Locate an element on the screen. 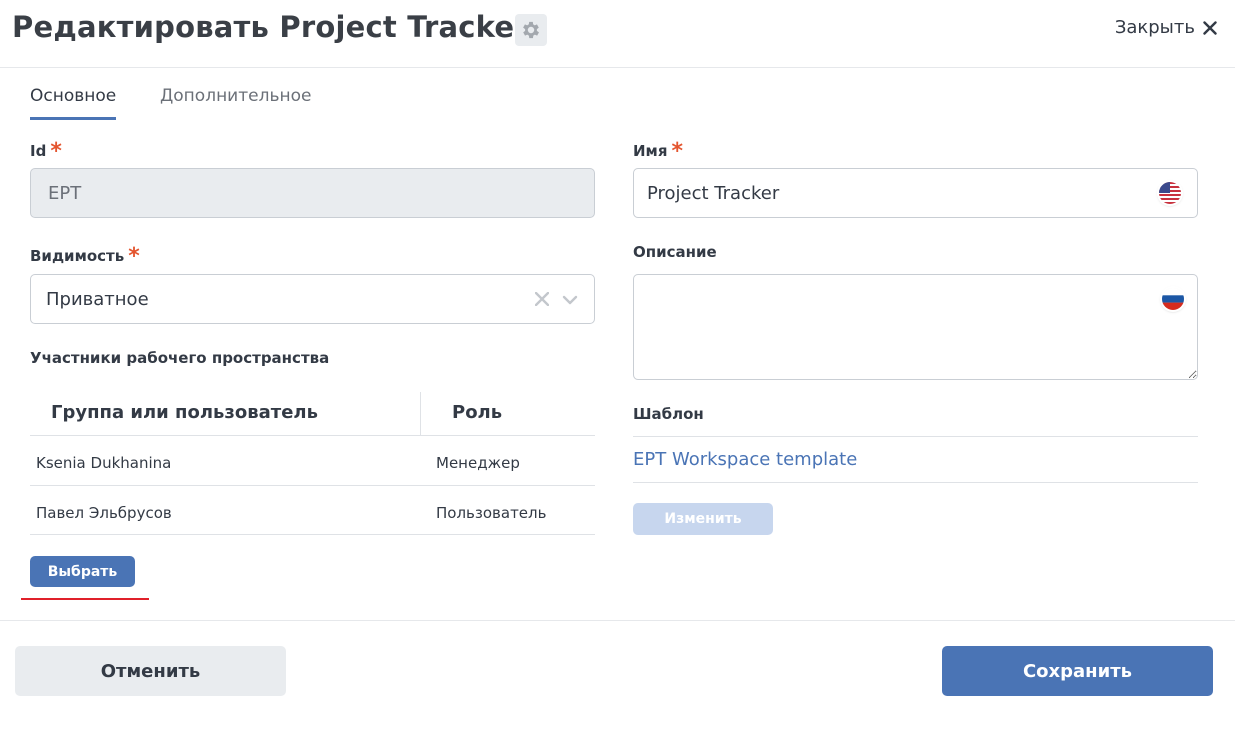  us-flag-icon is located at coordinates (1170, 193).